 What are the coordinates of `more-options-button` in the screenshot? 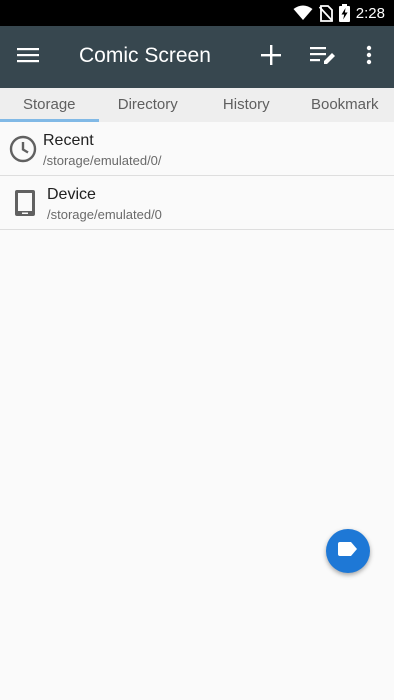 It's located at (369, 57).